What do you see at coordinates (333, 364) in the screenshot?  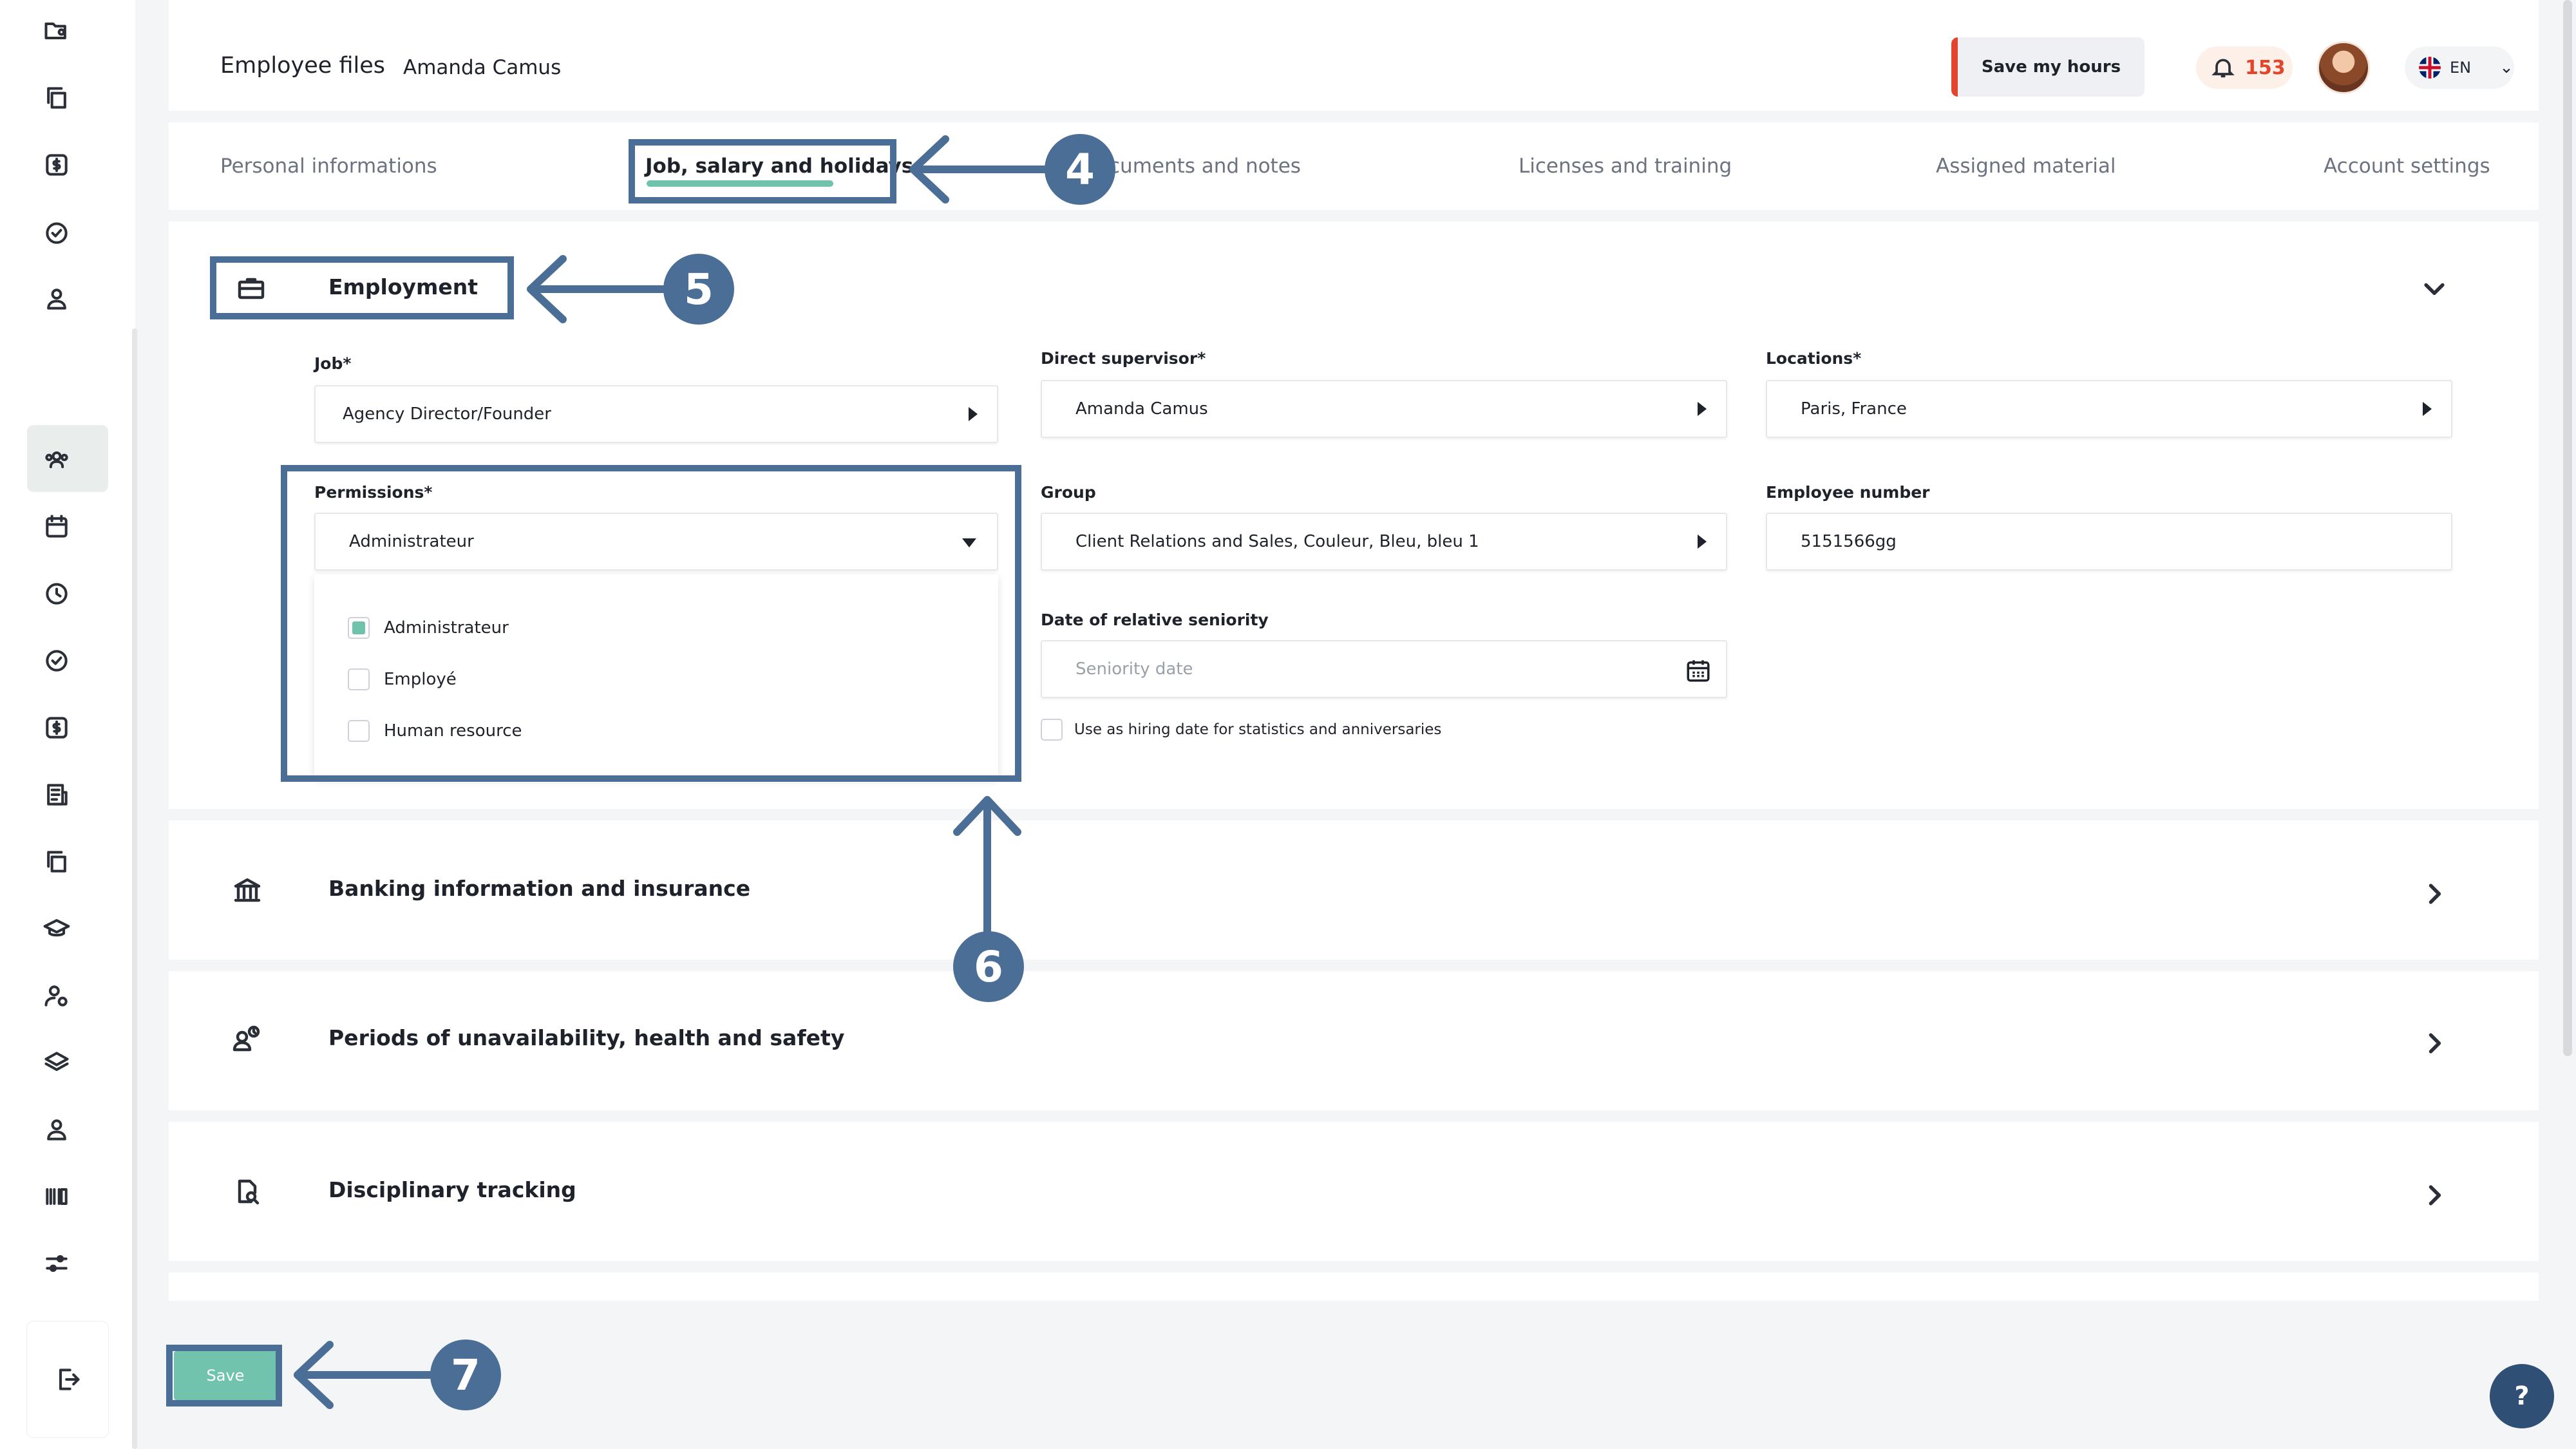 I see `job-label: Job*` at bounding box center [333, 364].